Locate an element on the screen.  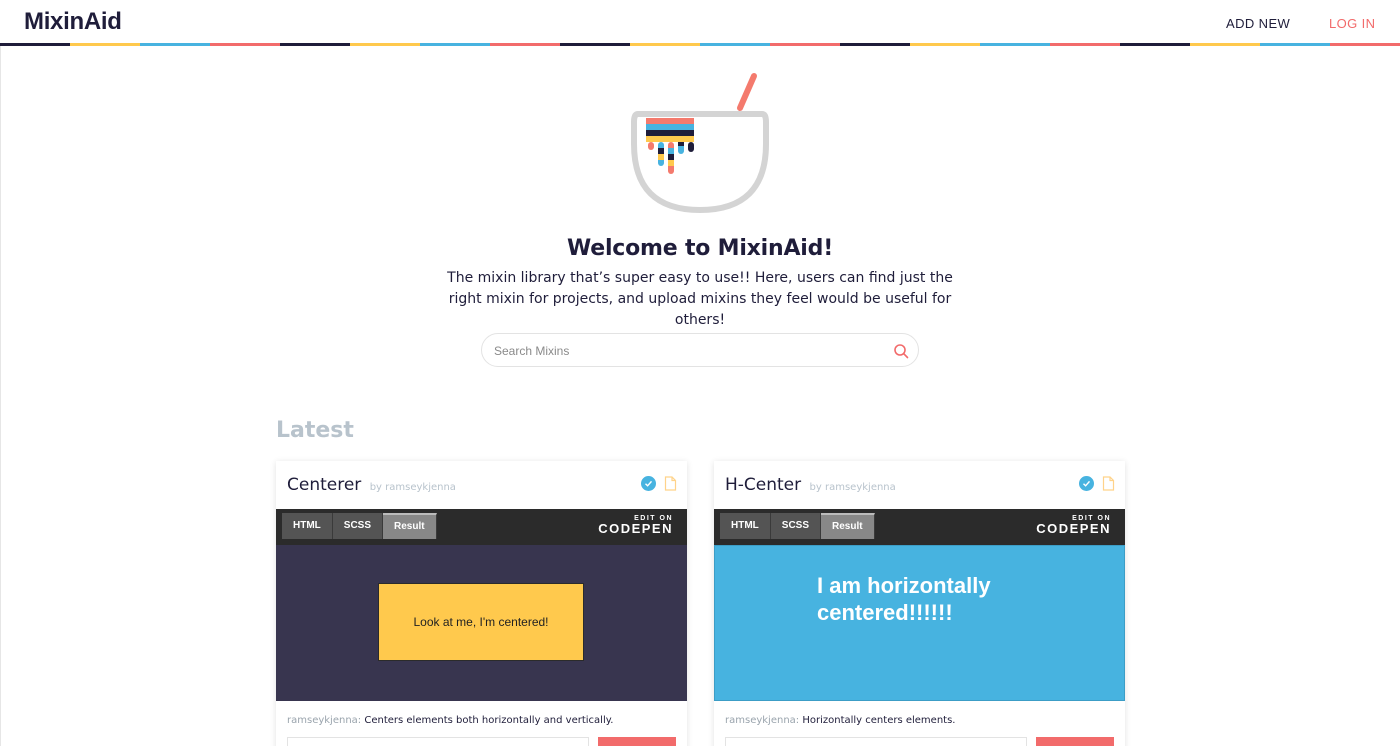
card-title: Centerer by ramseykjenna is located at coordinates (371, 485).